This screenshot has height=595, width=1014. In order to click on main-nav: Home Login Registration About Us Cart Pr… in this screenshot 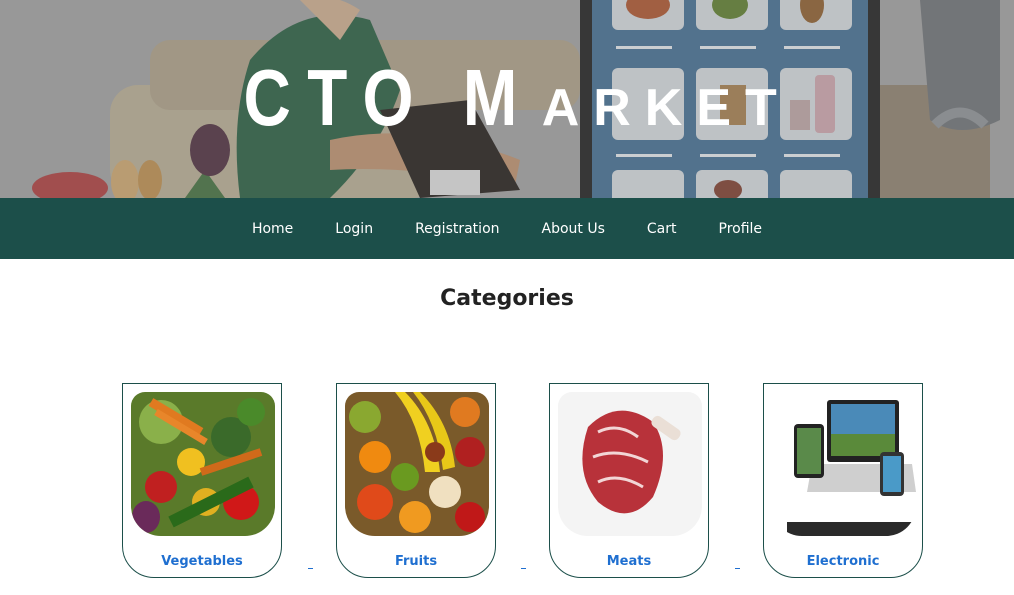, I will do `click(507, 228)`.